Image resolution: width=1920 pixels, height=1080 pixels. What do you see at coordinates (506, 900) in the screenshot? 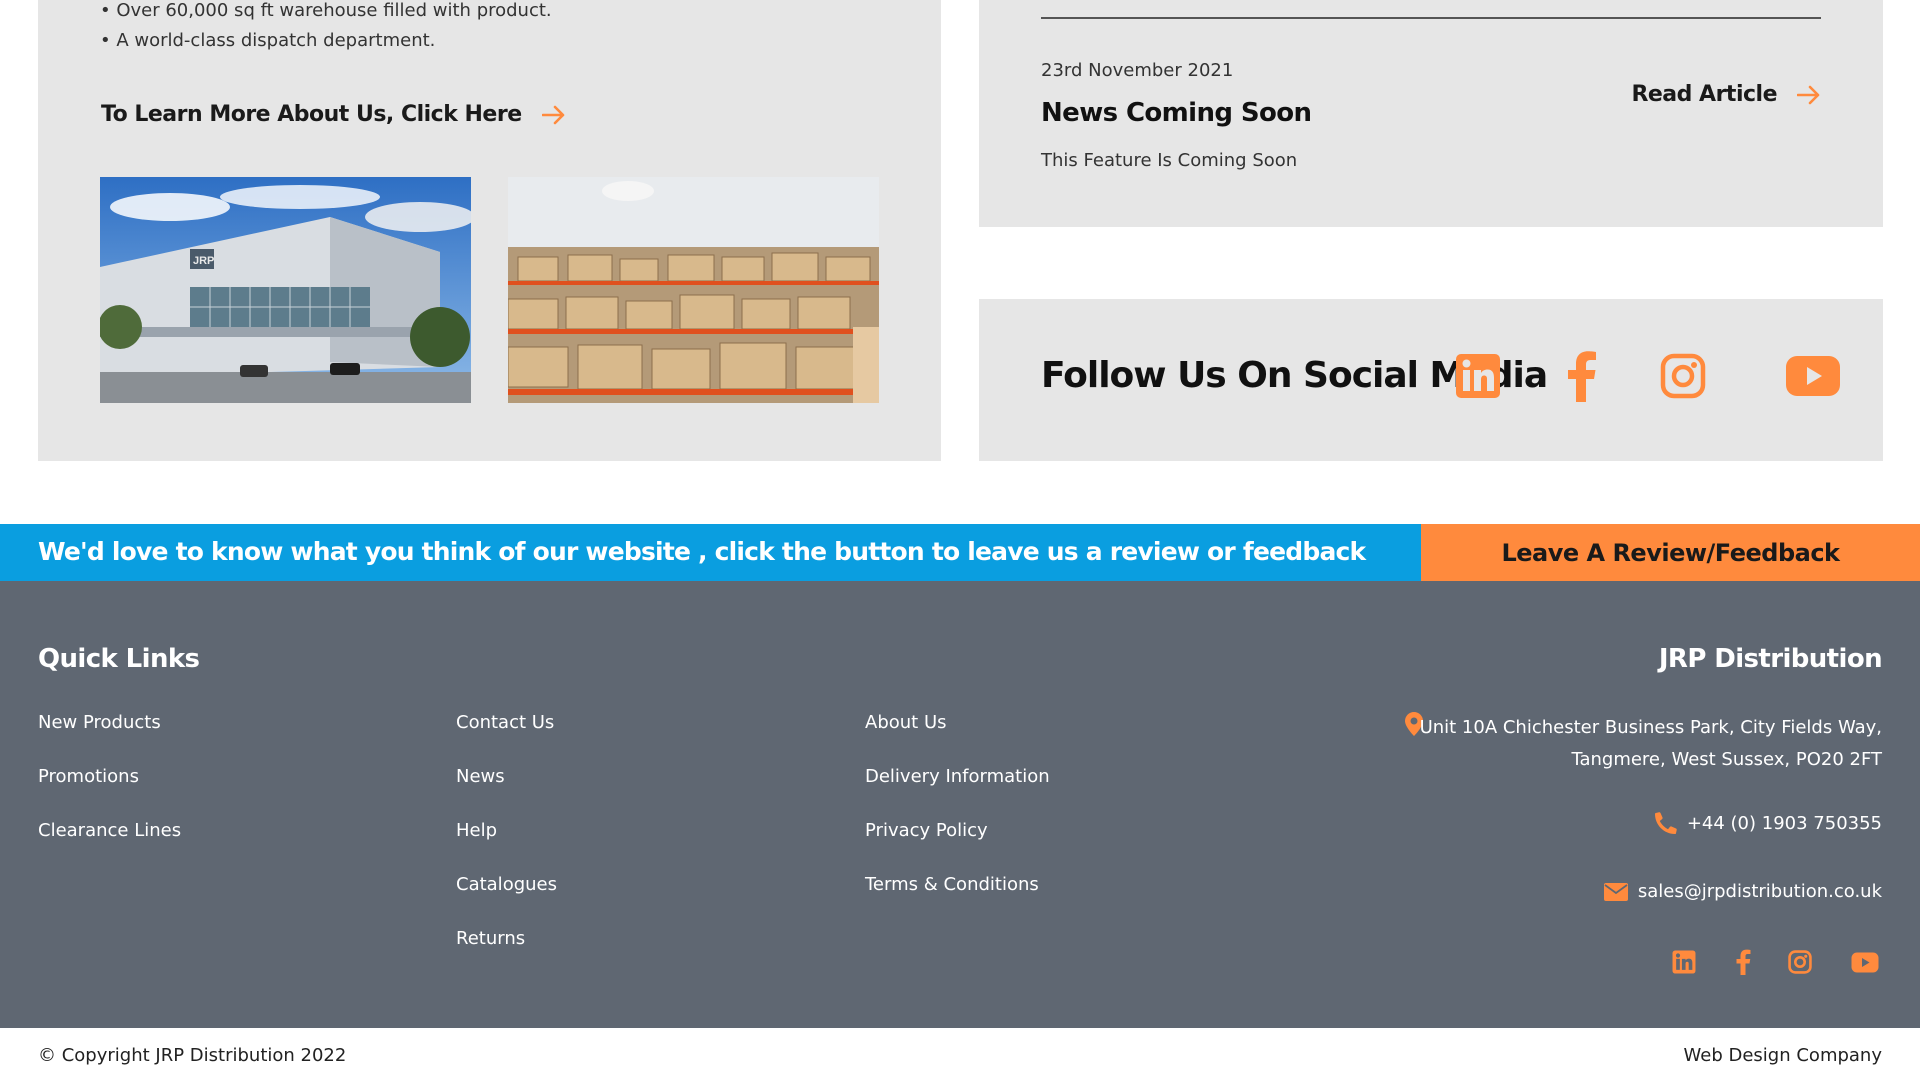
I see `footer-link-catalogues: Catalogues` at bounding box center [506, 900].